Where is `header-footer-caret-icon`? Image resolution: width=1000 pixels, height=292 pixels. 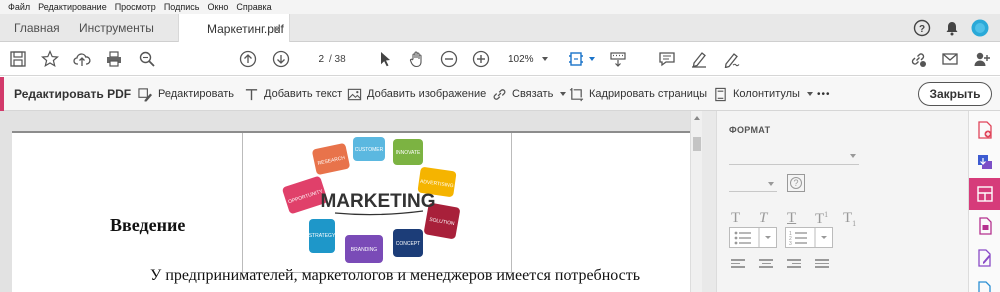
header-footer-caret-icon is located at coordinates (809, 94).